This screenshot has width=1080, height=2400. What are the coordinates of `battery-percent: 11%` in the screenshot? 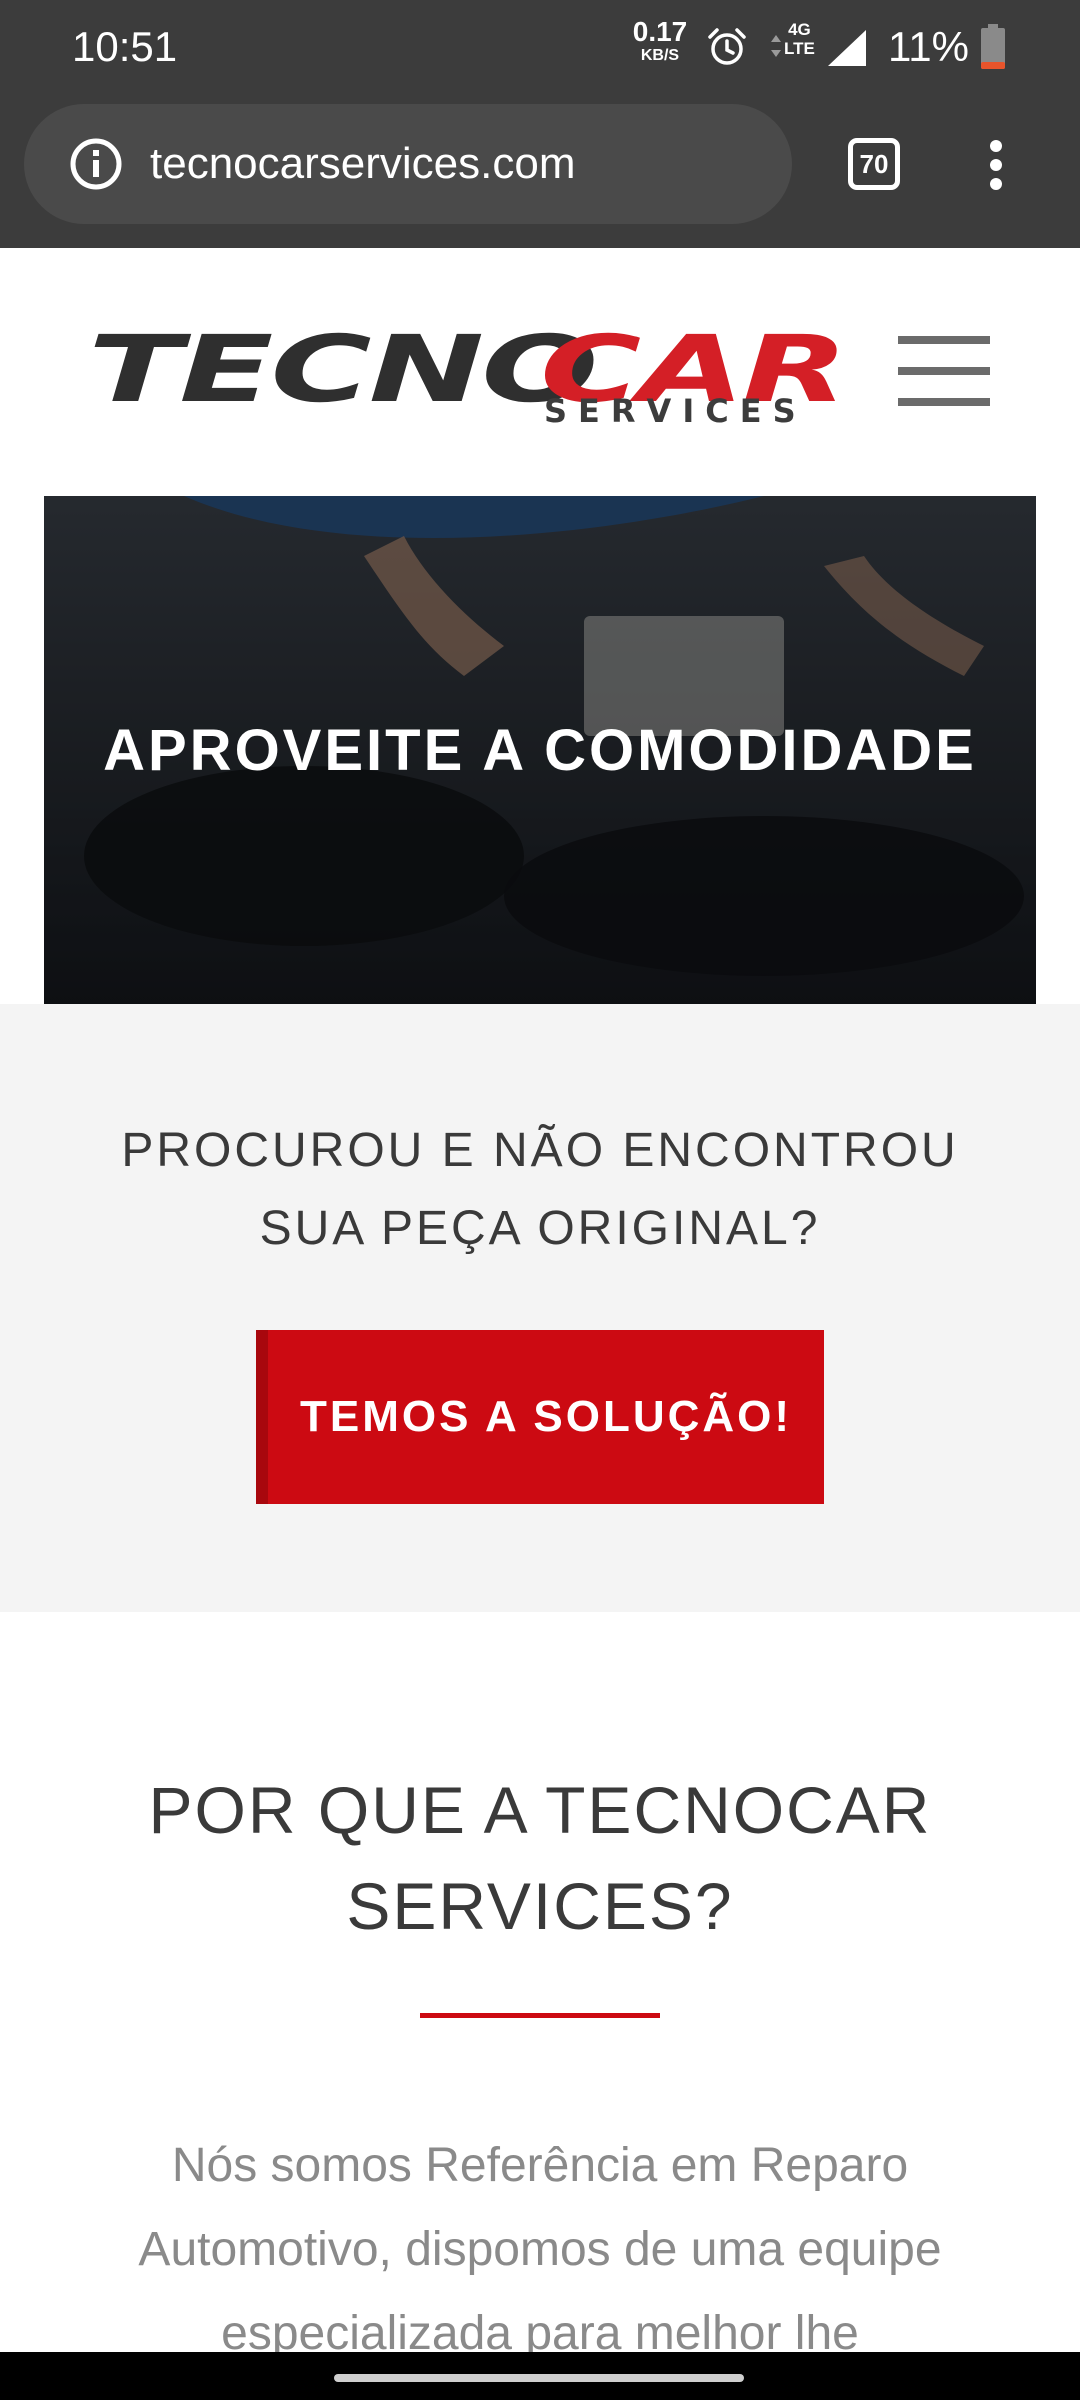 It's located at (928, 46).